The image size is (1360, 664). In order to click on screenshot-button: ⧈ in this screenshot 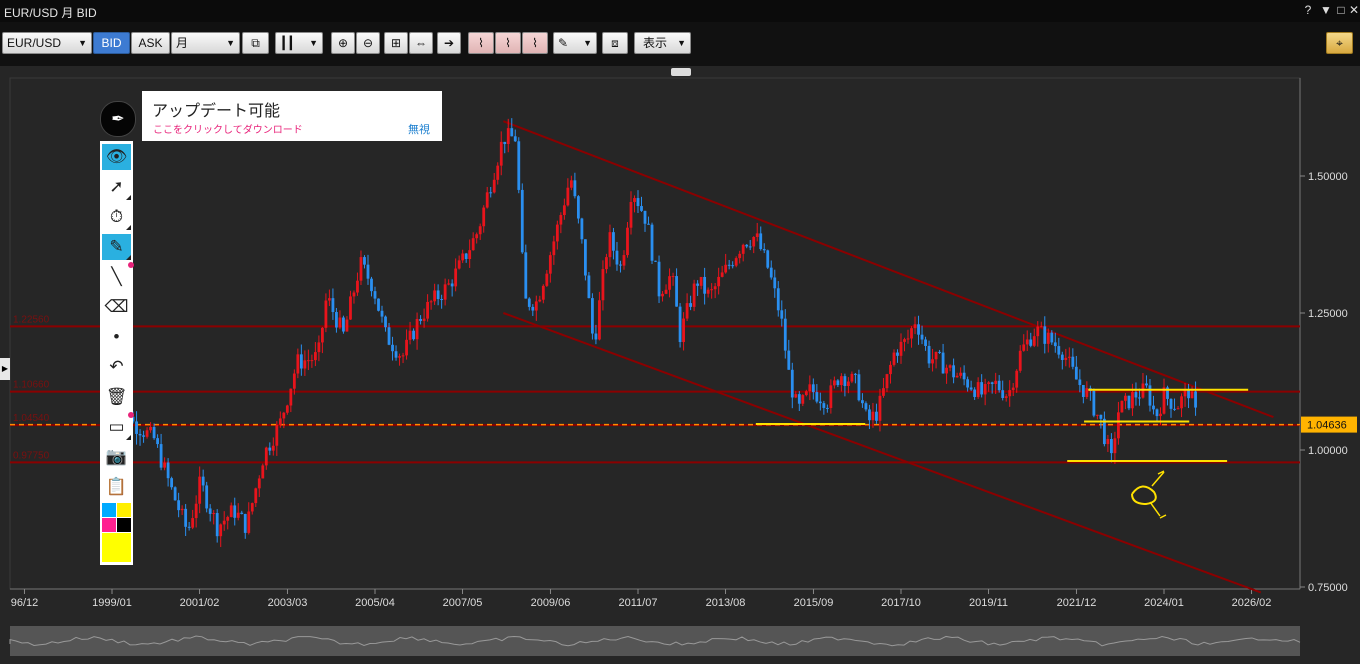, I will do `click(615, 43)`.